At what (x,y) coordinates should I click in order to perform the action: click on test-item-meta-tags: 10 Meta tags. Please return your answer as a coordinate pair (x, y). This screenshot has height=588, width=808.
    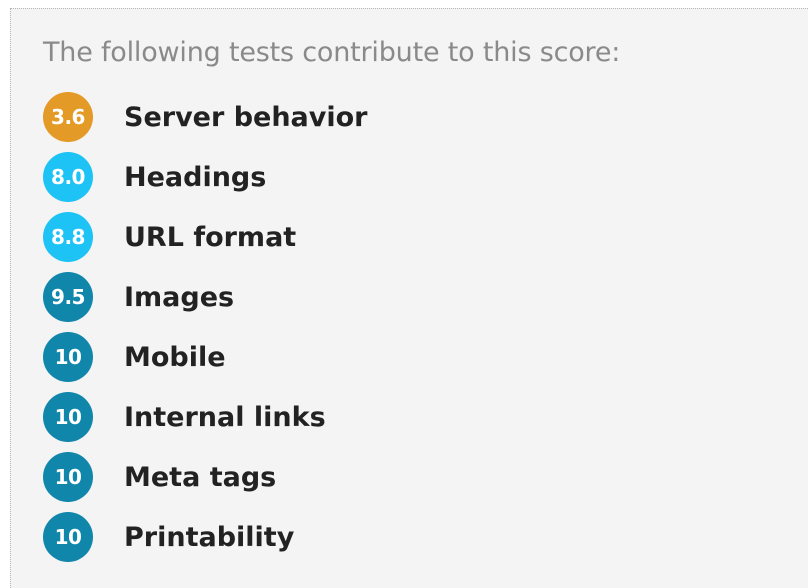
    Looking at the image, I should click on (205, 477).